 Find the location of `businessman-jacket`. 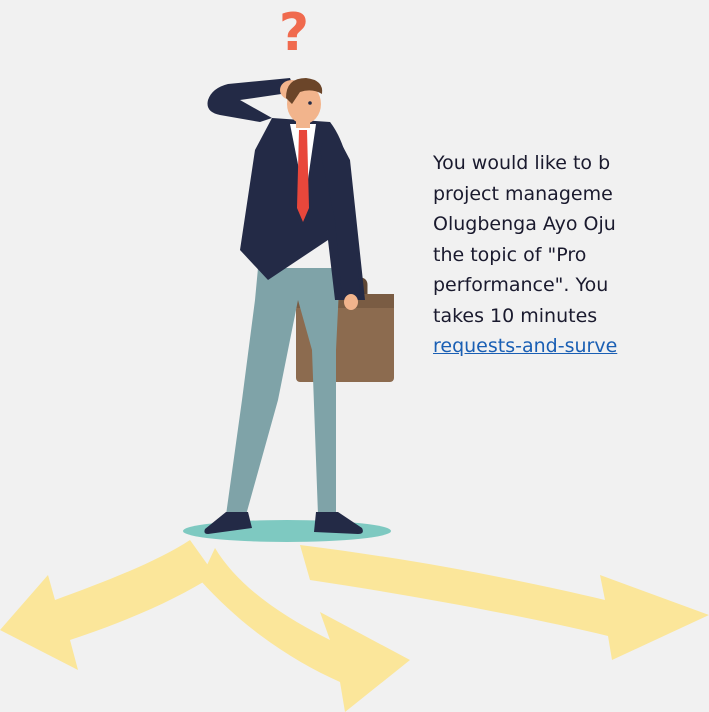

businessman-jacket is located at coordinates (286, 189).